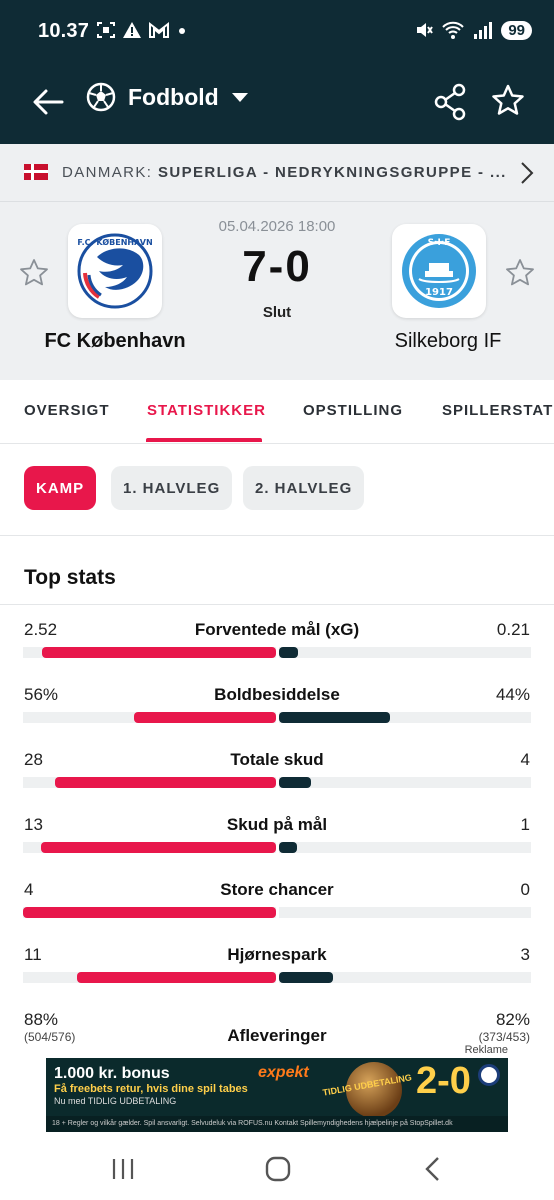 Image resolution: width=554 pixels, height=1200 pixels. What do you see at coordinates (277, 845) in the screenshot?
I see `stat-row: 13 Skud på mål 1` at bounding box center [277, 845].